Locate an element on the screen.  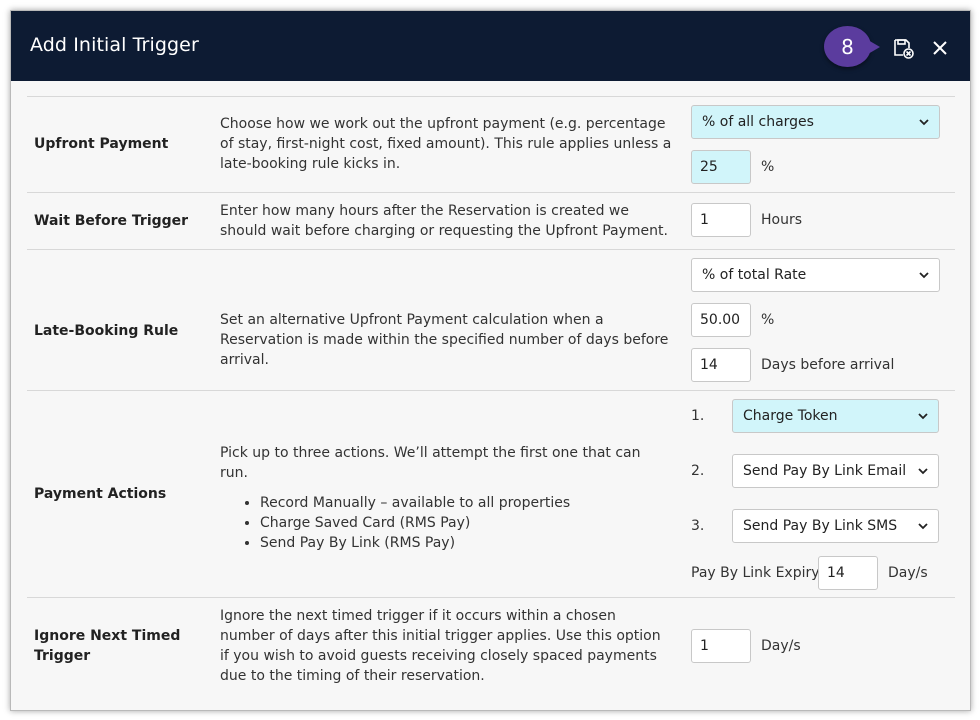
action-1-value: Charge Token is located at coordinates (790, 416).